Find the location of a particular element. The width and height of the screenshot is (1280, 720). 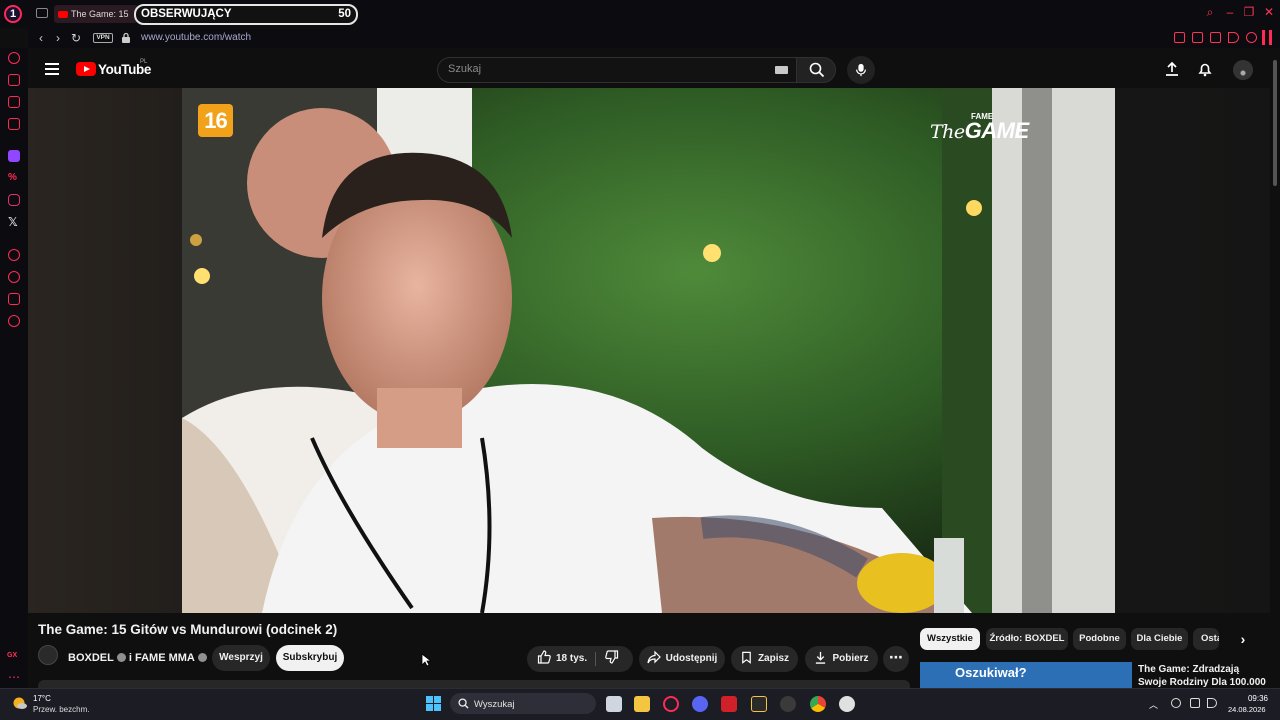

thumbs-up-icon is located at coordinates (544, 657).